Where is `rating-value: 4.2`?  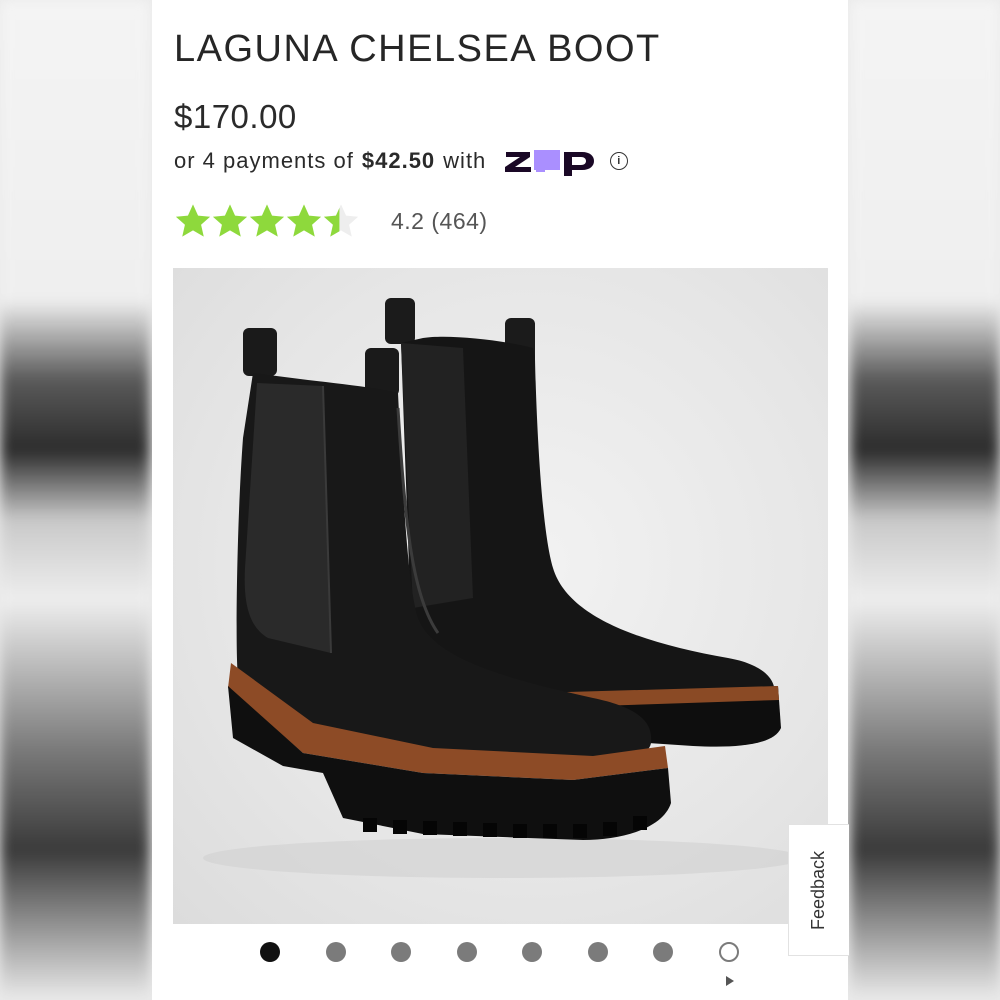
rating-value: 4.2 is located at coordinates (408, 220).